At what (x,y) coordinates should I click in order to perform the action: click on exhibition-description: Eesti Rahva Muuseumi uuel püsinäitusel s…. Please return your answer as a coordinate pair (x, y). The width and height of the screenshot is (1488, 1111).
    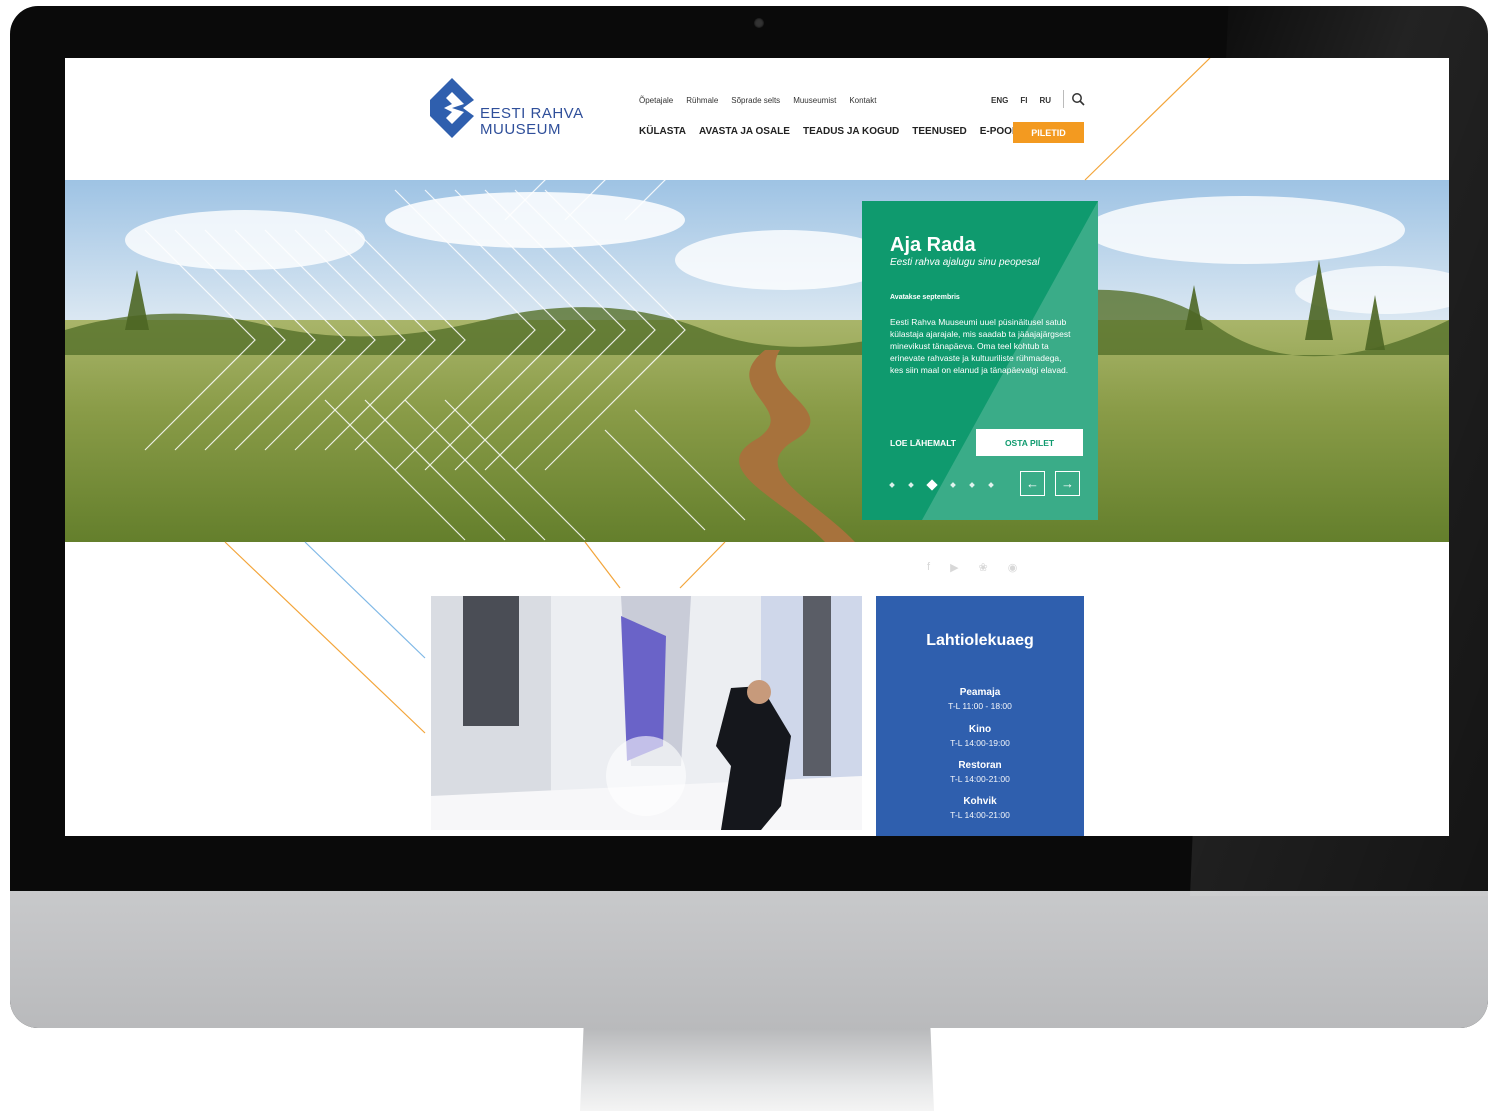
    Looking at the image, I should click on (980, 346).